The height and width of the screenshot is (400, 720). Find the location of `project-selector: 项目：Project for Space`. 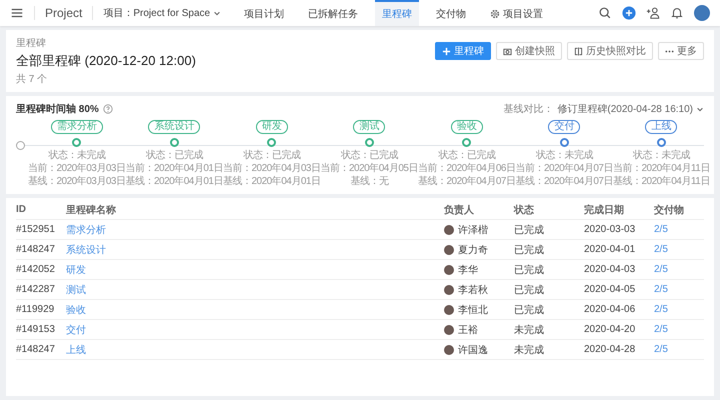

project-selector: 项目：Project for Space is located at coordinates (165, 13).